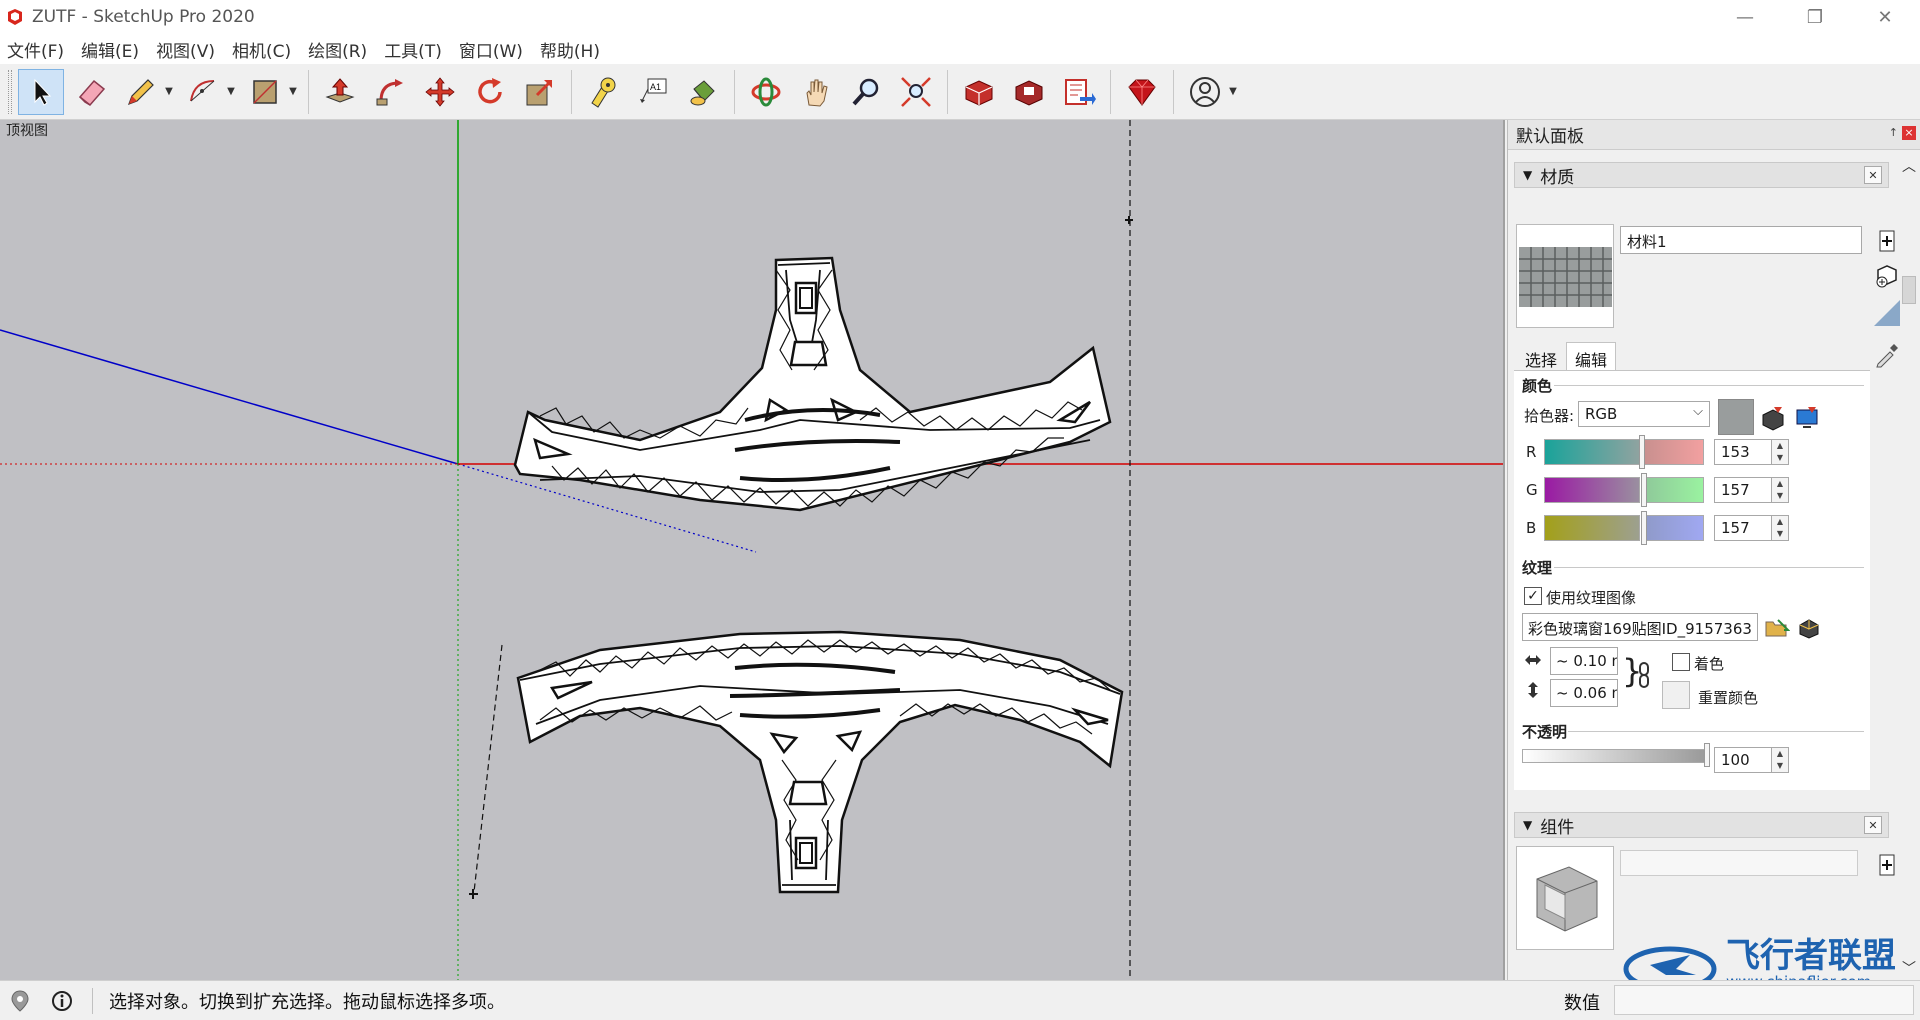 The width and height of the screenshot is (1920, 1020). What do you see at coordinates (1736, 417) in the screenshot?
I see `current-color-swatch` at bounding box center [1736, 417].